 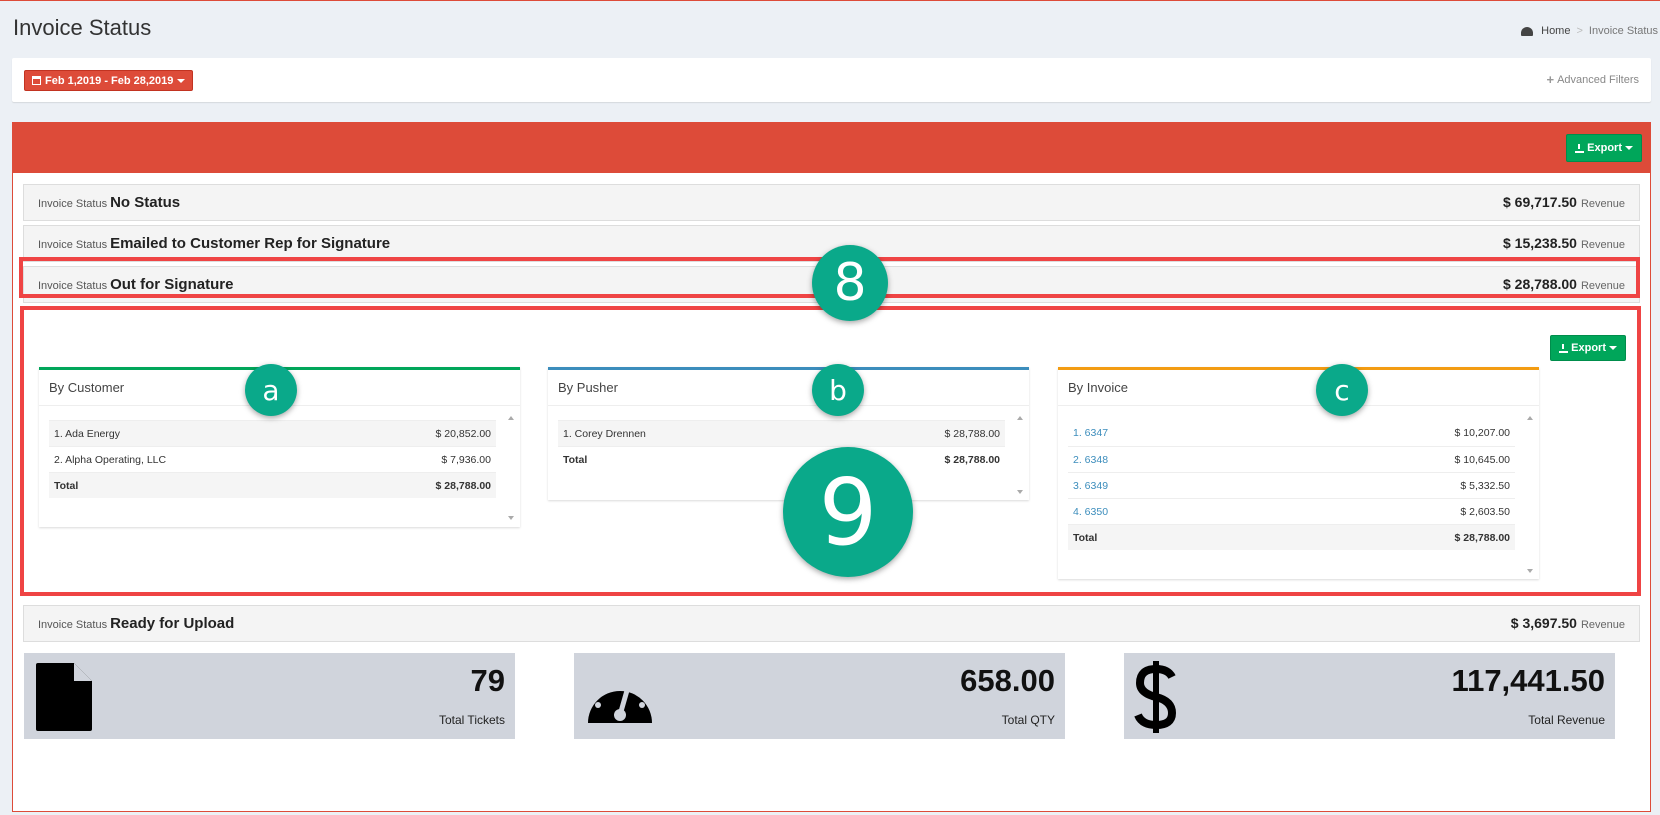 What do you see at coordinates (850, 283) in the screenshot?
I see `annotation-badge-8: 8` at bounding box center [850, 283].